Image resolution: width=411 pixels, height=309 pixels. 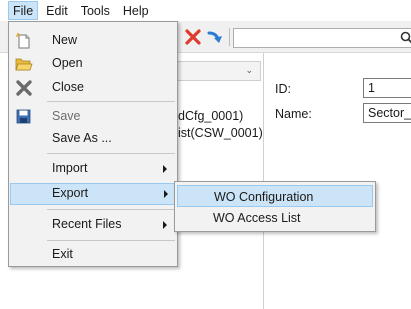 I want to click on menu-item-exit-label: Exit, so click(x=62, y=254).